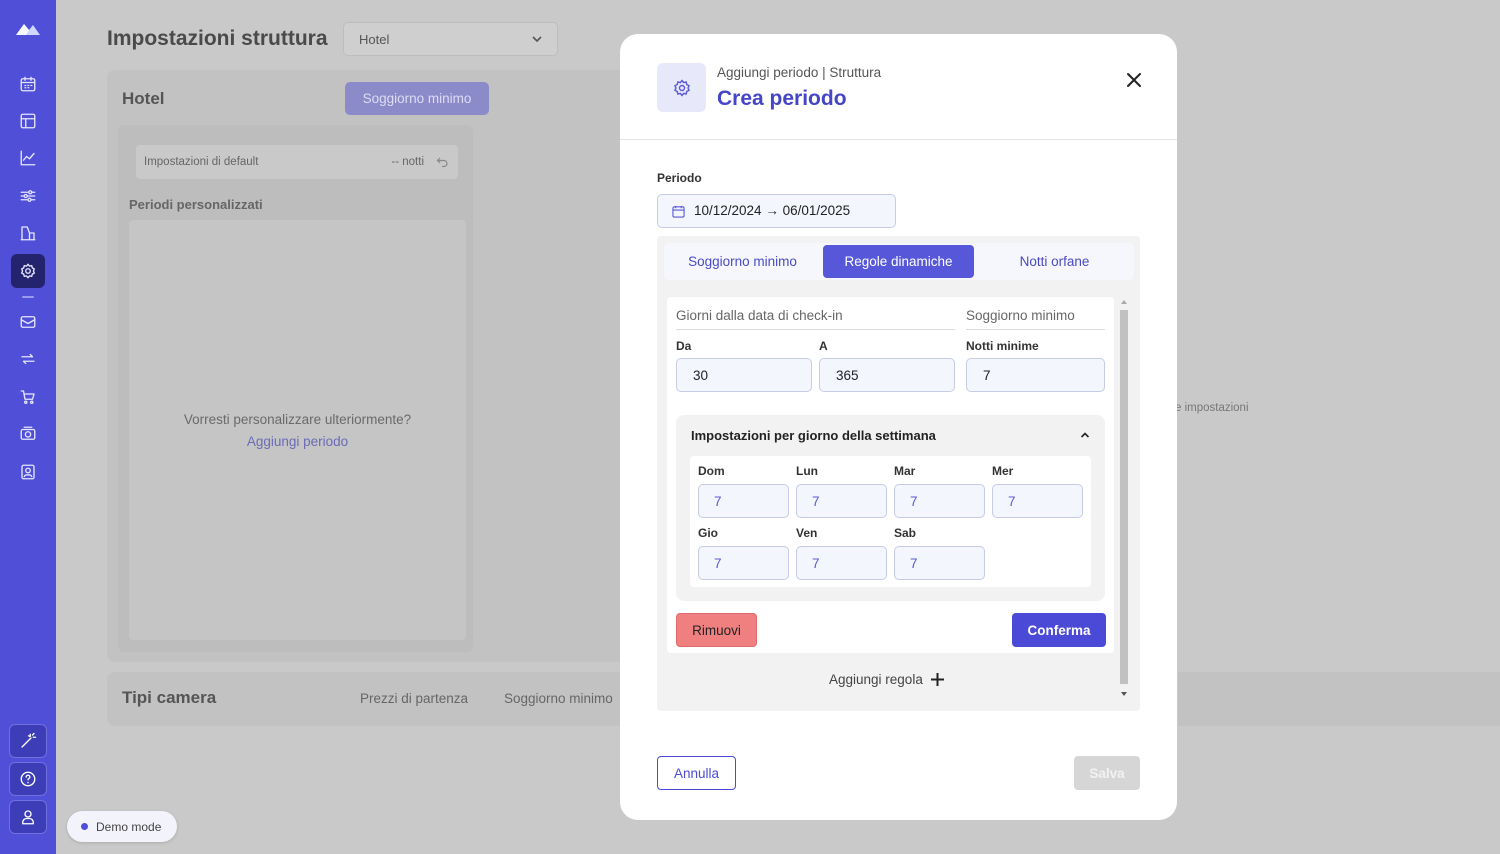 Image resolution: width=1500 pixels, height=854 pixels. Describe the element at coordinates (823, 346) in the screenshot. I see `to-label: A` at that location.